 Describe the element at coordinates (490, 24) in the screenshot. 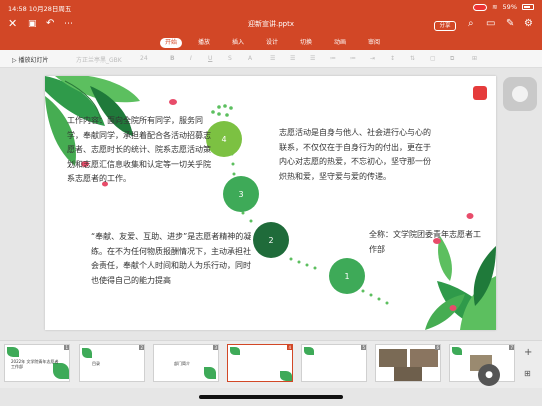

I see `window-icon: ▭` at that location.